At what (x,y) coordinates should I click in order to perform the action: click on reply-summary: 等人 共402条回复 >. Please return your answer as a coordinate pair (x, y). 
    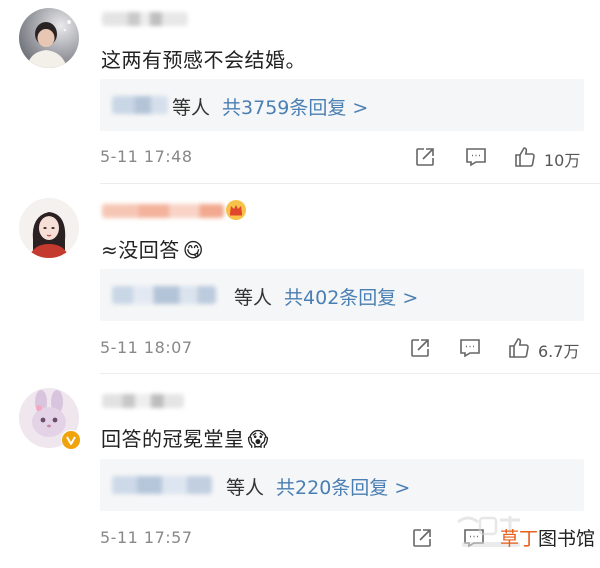
    Looking at the image, I should click on (342, 295).